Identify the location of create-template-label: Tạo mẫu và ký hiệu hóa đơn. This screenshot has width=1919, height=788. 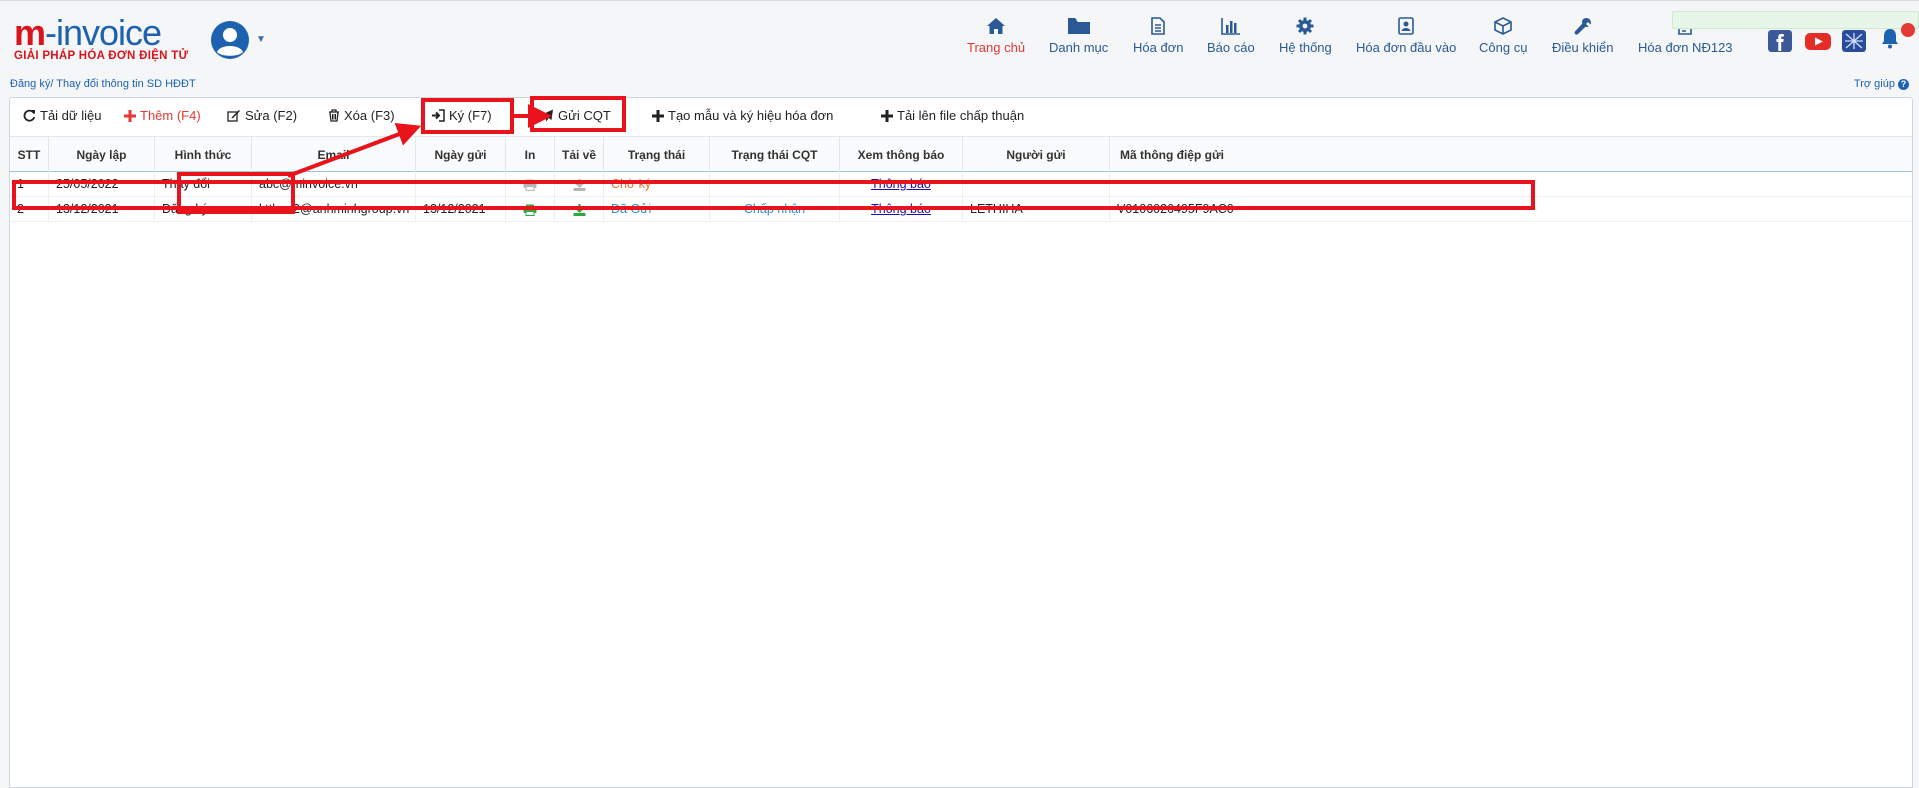
(751, 115).